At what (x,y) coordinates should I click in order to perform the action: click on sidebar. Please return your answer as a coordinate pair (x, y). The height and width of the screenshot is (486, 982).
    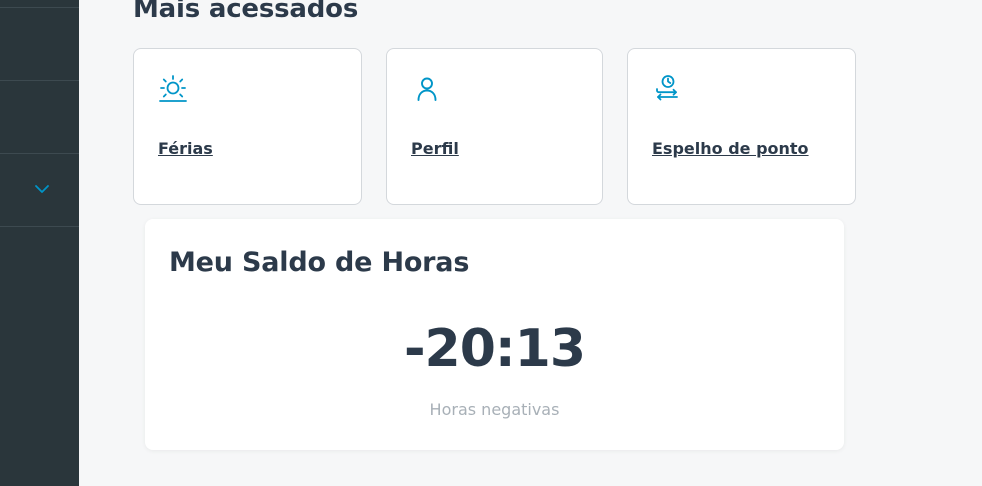
    Looking at the image, I should click on (39, 243).